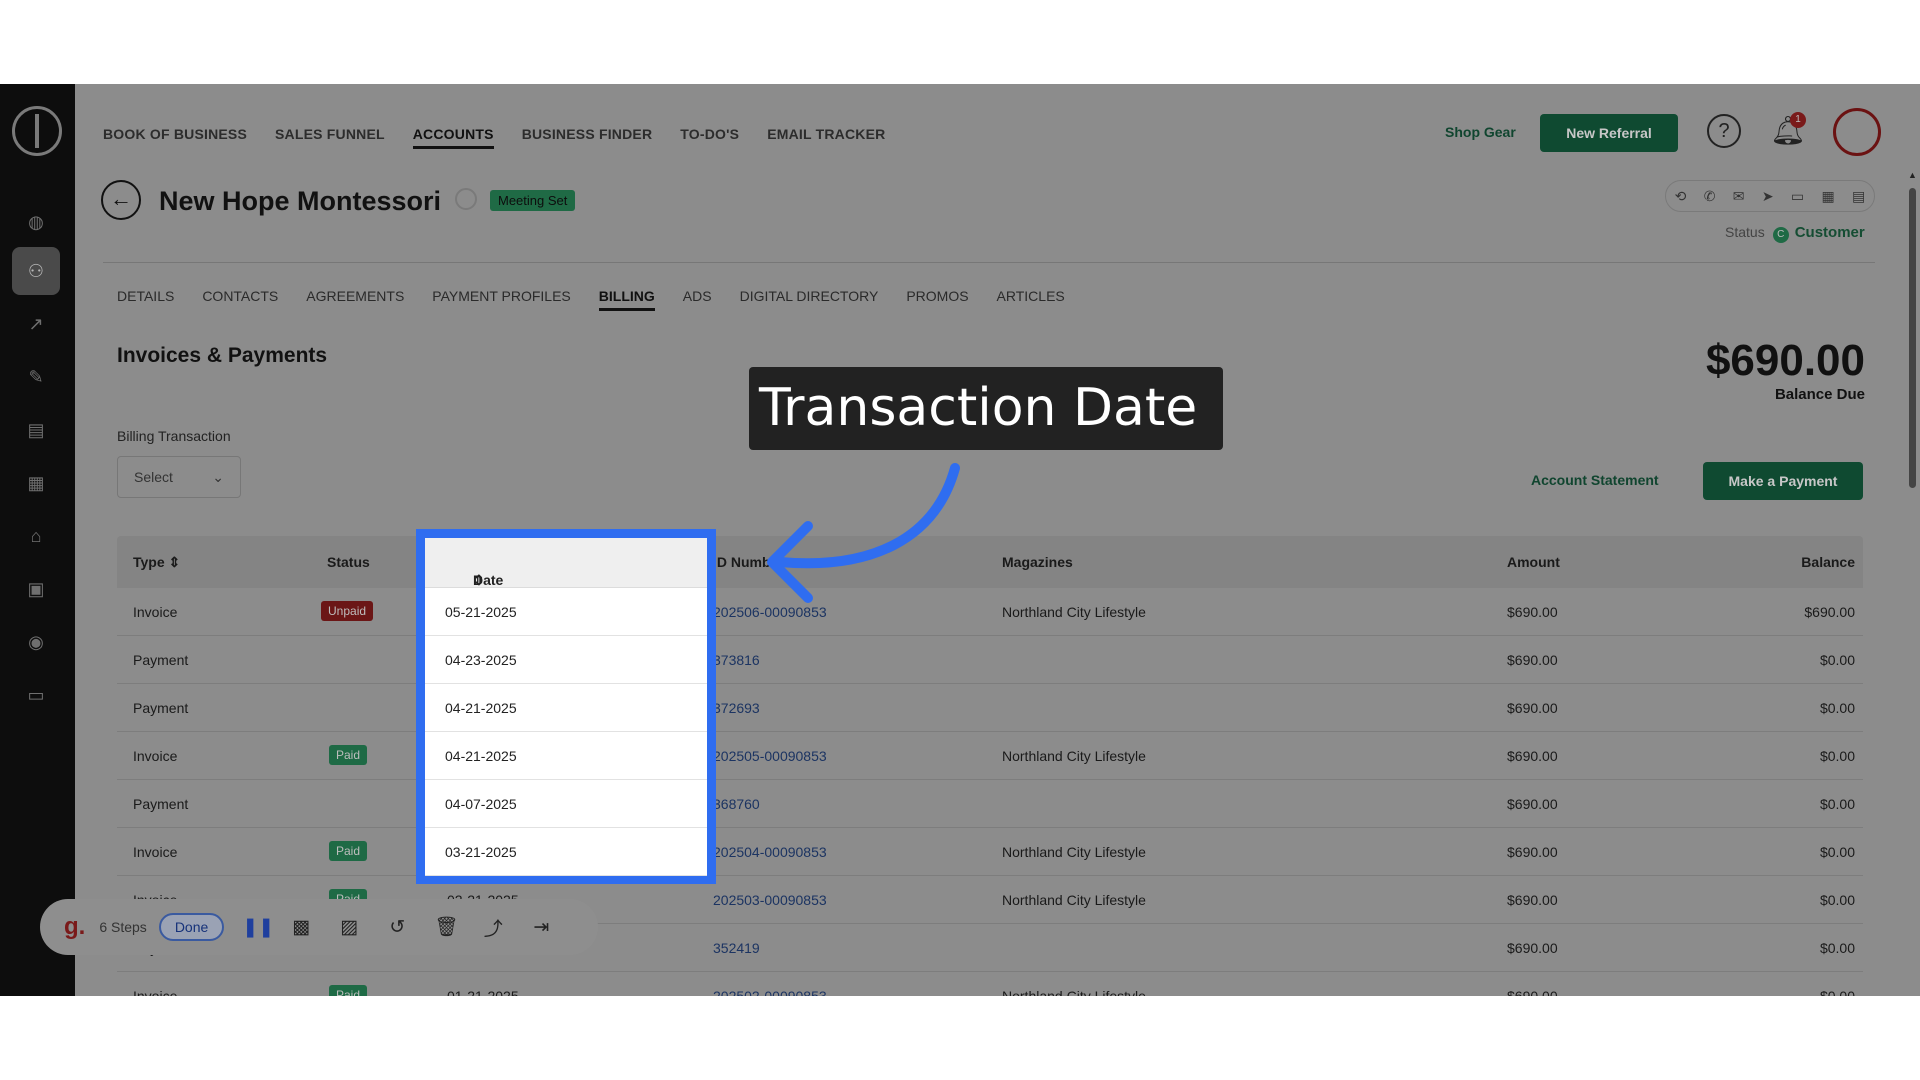 The height and width of the screenshot is (1080, 1920). I want to click on trash-icon: 🗑︎, so click(446, 927).